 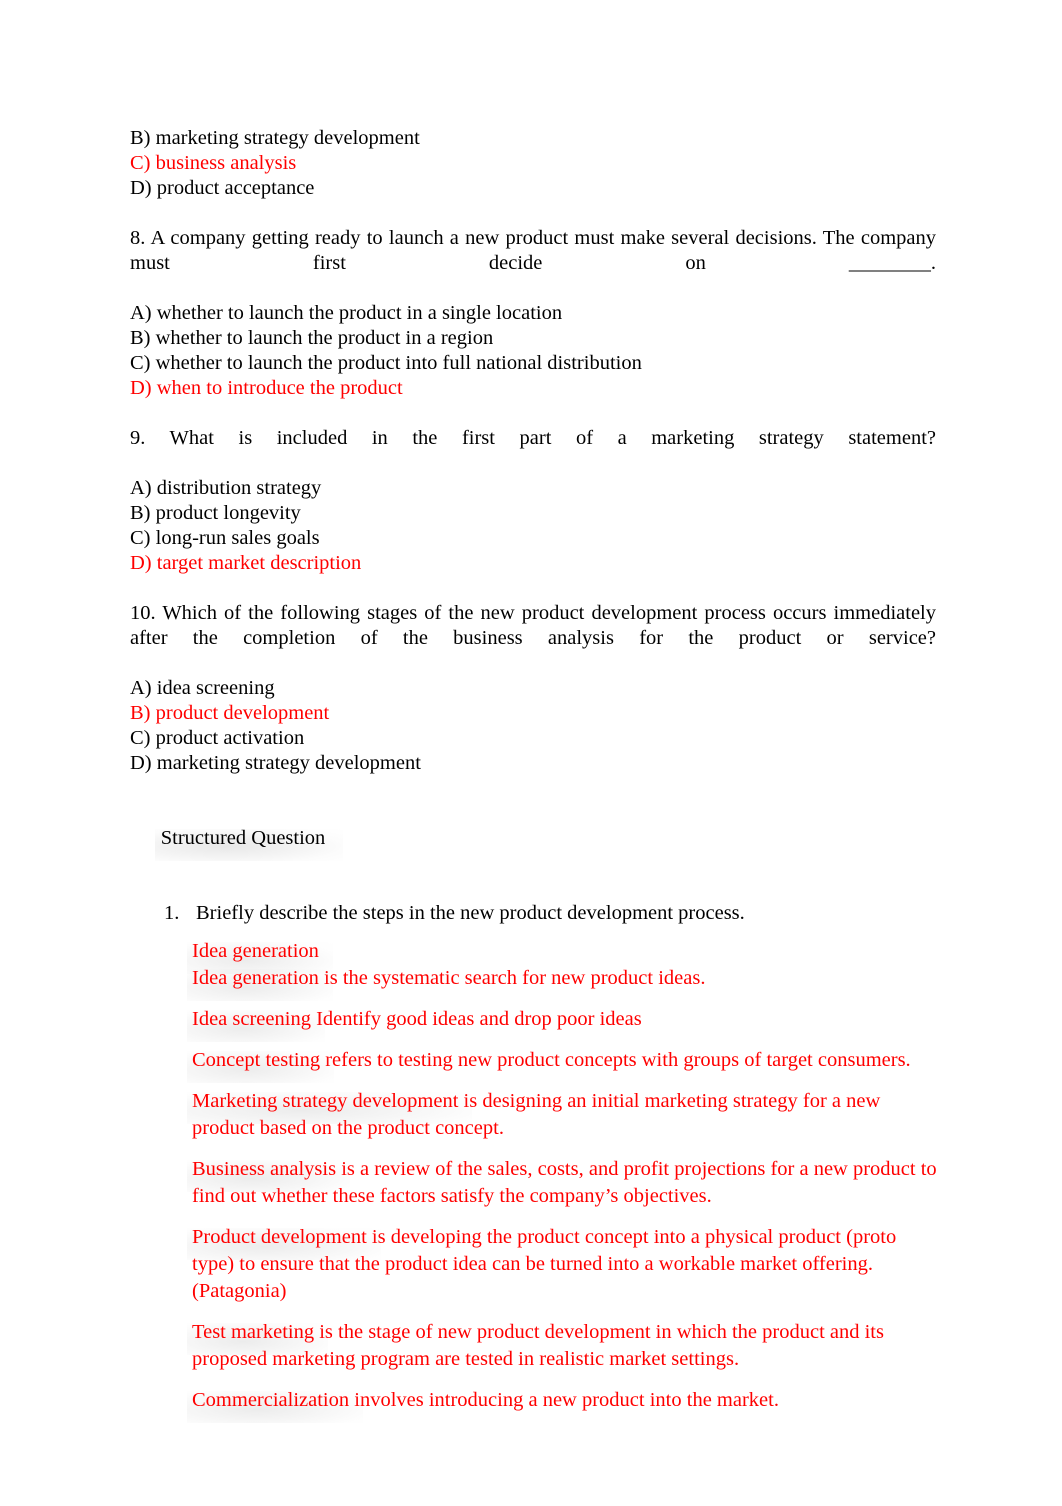 What do you see at coordinates (264, 1169) in the screenshot?
I see `stage-term-text: Business analysis` at bounding box center [264, 1169].